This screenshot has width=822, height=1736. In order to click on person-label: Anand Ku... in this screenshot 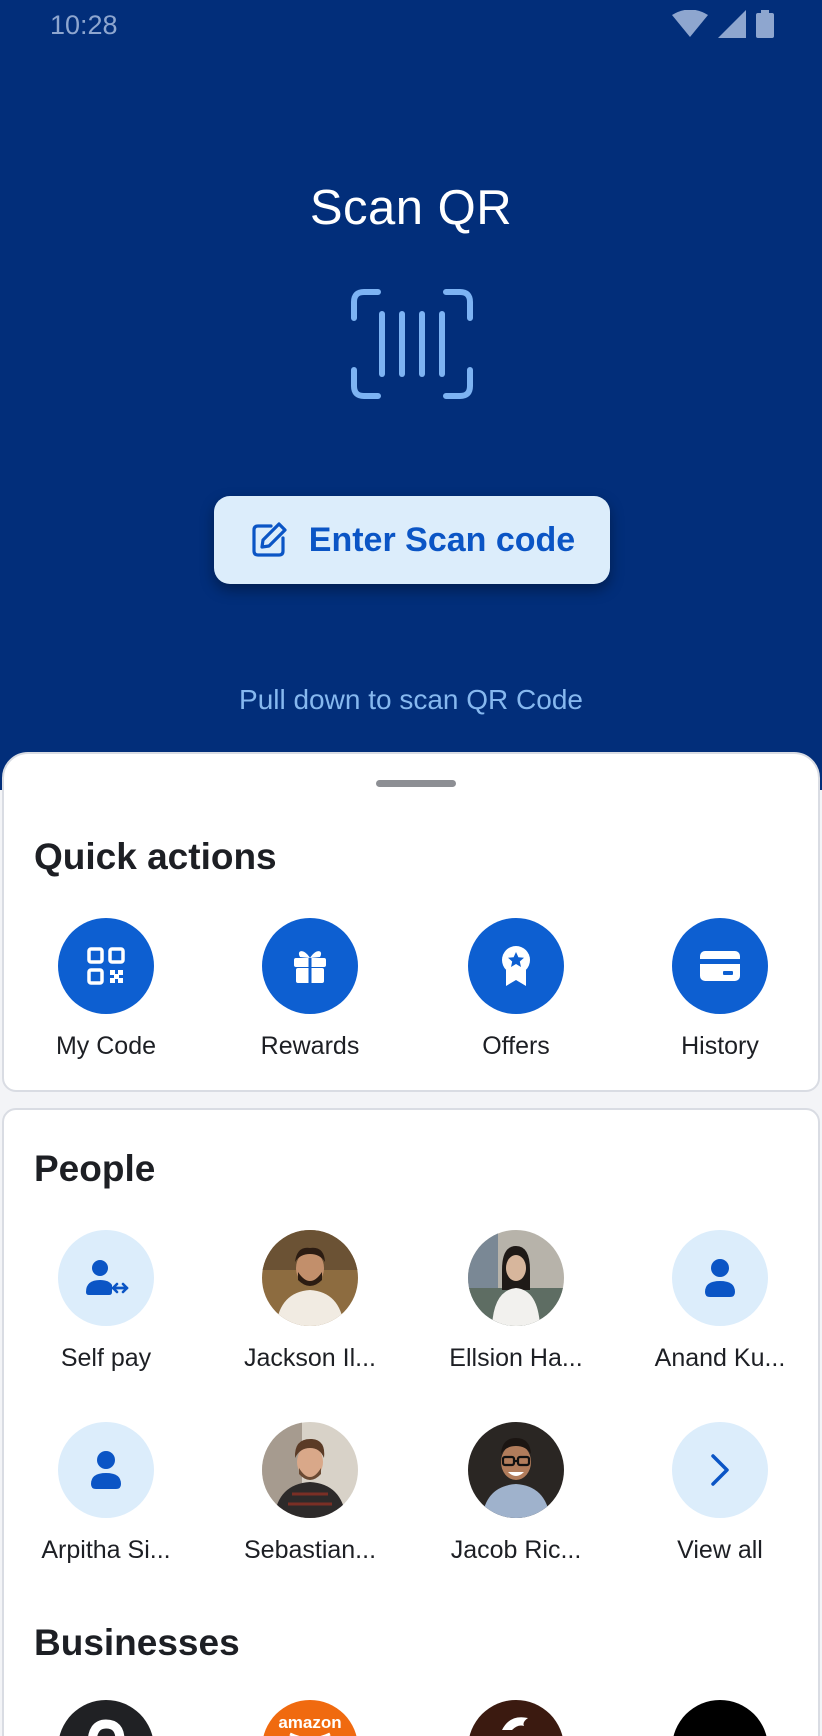, I will do `click(720, 1358)`.